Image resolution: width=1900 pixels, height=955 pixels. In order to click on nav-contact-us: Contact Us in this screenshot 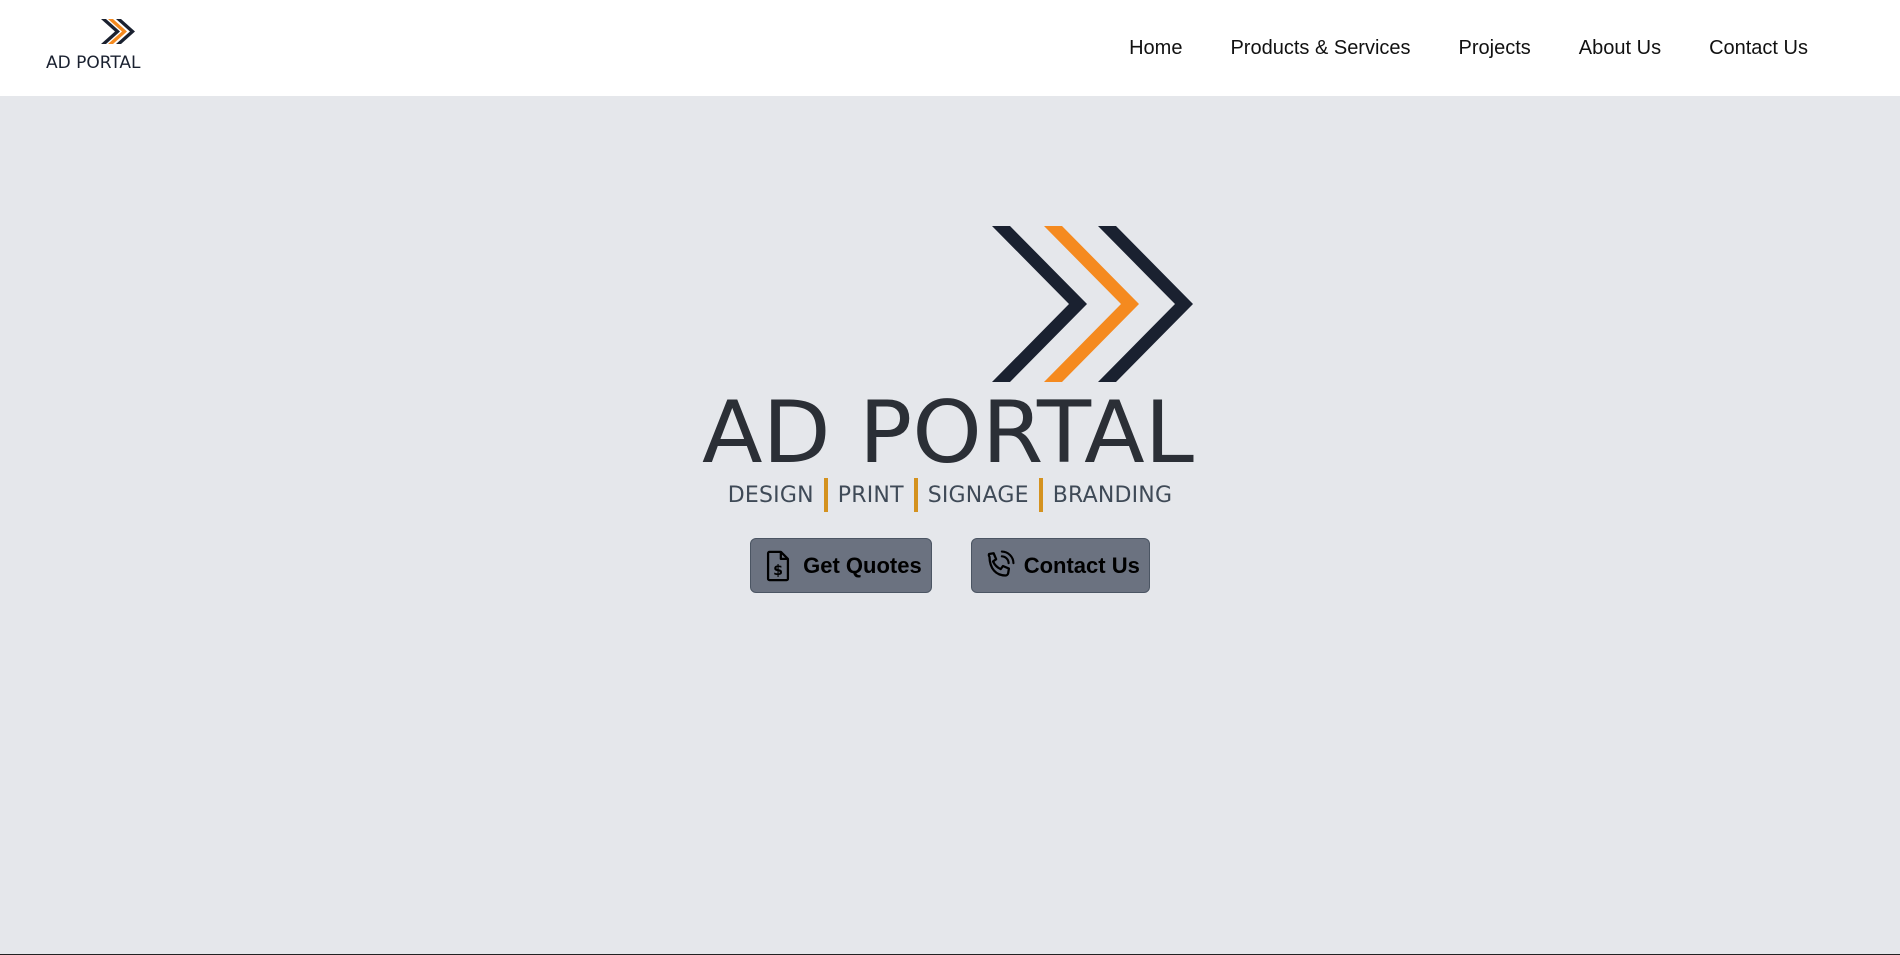, I will do `click(1758, 48)`.